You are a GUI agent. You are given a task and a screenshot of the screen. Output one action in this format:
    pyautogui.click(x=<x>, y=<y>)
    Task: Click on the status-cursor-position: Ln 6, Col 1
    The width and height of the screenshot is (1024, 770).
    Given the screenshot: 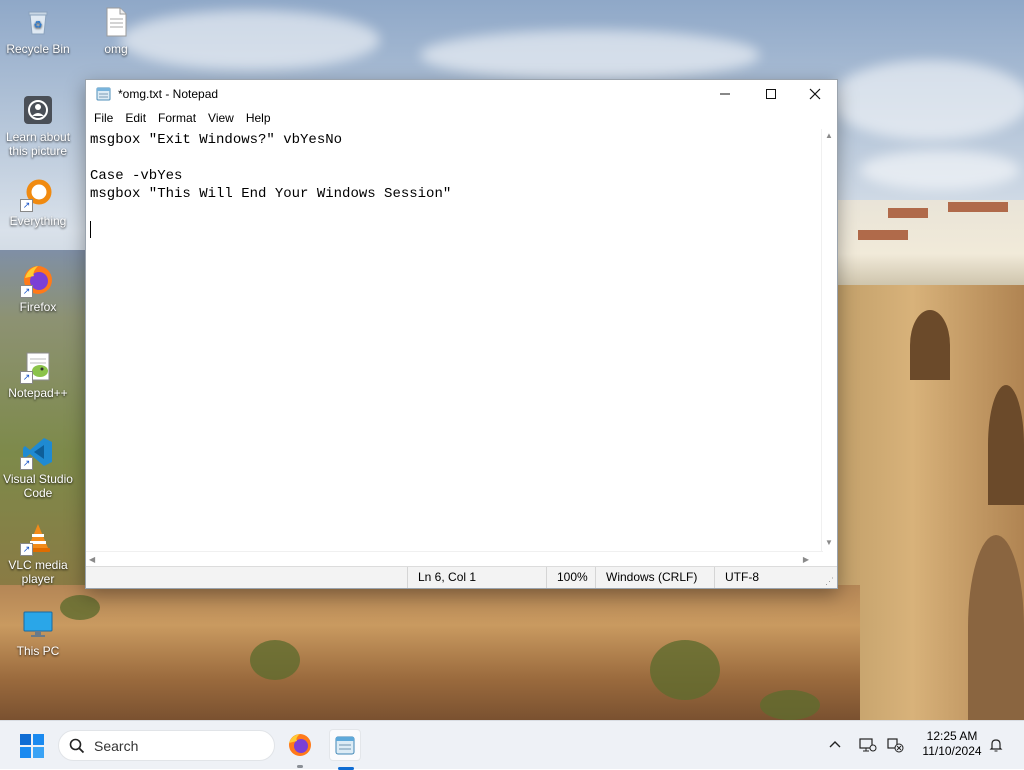 What is the action you would take?
    pyautogui.click(x=477, y=577)
    